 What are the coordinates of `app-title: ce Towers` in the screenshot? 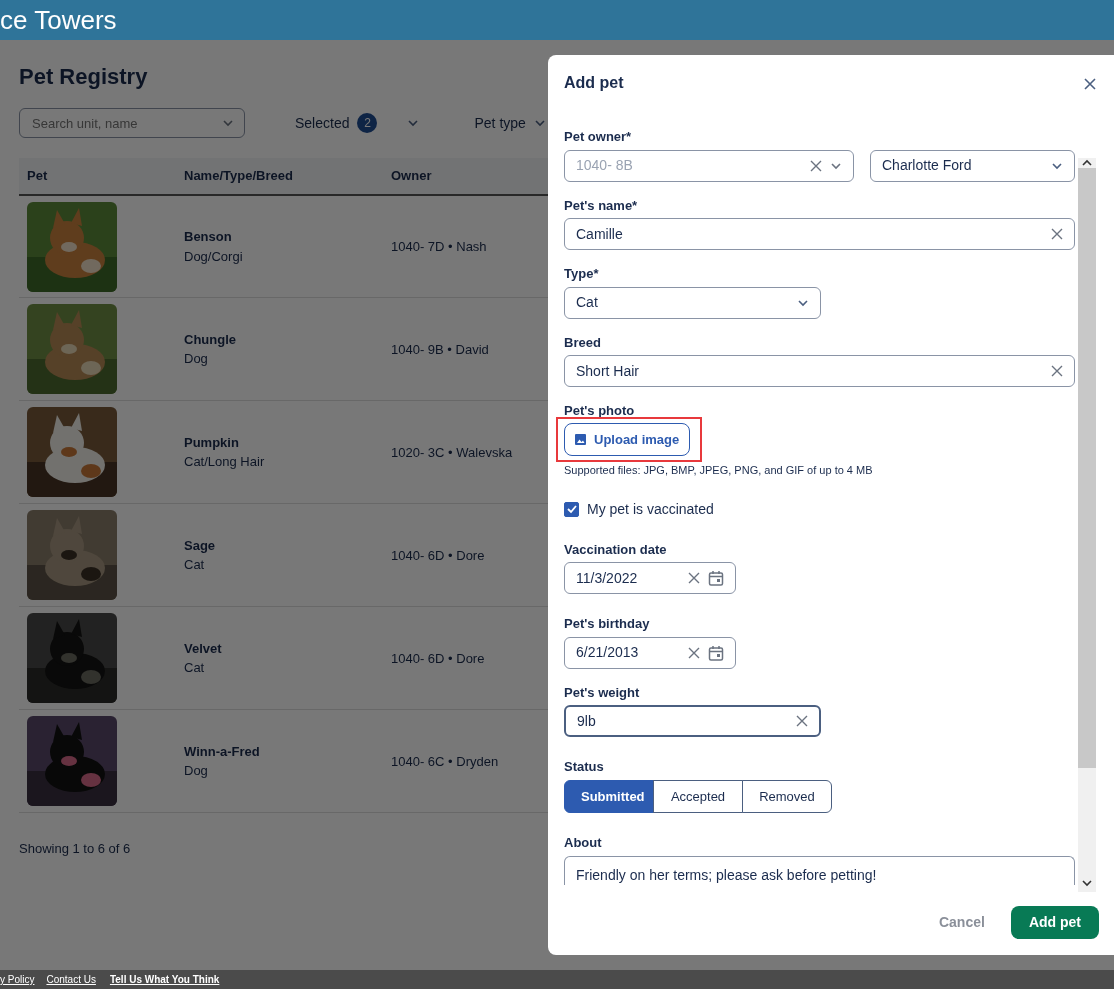 It's located at (557, 20).